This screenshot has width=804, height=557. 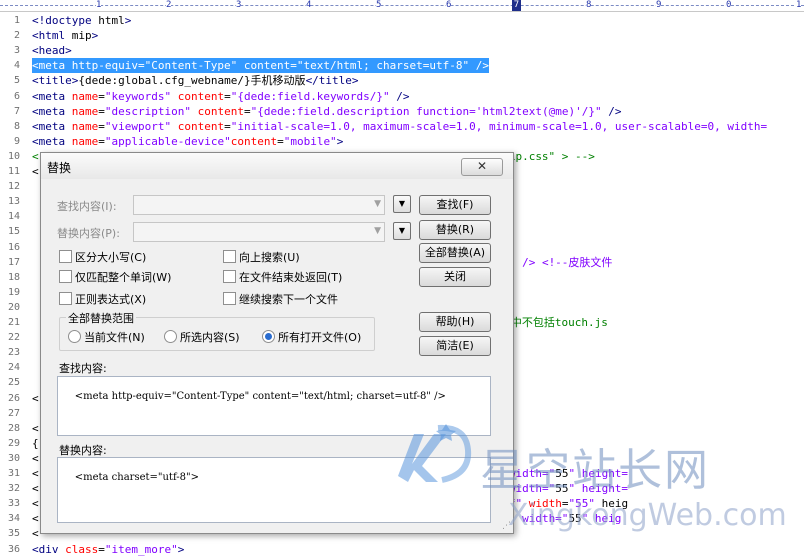 I want to click on column-ruler: 123456789017, so click(x=402, y=6).